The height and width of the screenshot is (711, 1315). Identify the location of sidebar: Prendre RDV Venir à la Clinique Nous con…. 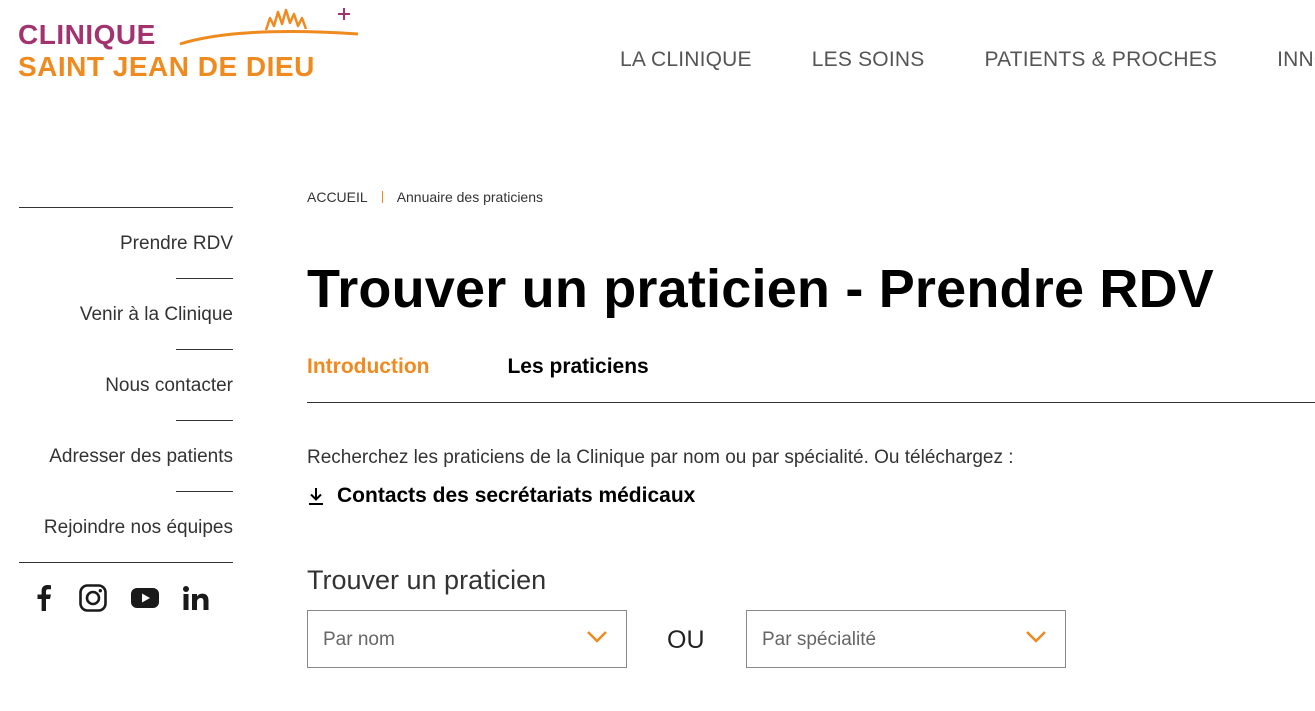
(126, 410).